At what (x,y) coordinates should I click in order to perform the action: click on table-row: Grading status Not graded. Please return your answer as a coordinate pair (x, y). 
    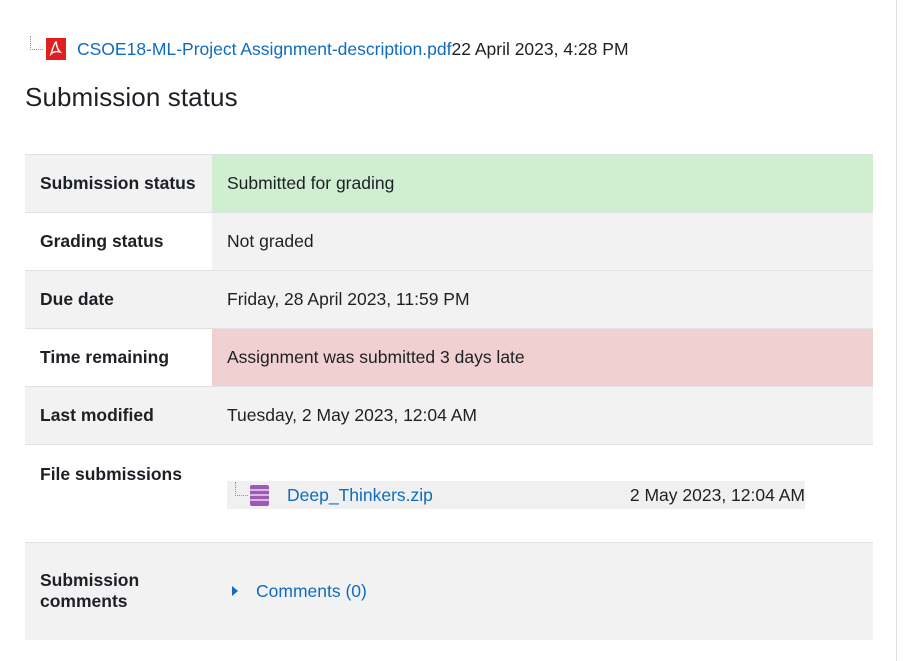
    Looking at the image, I should click on (449, 241).